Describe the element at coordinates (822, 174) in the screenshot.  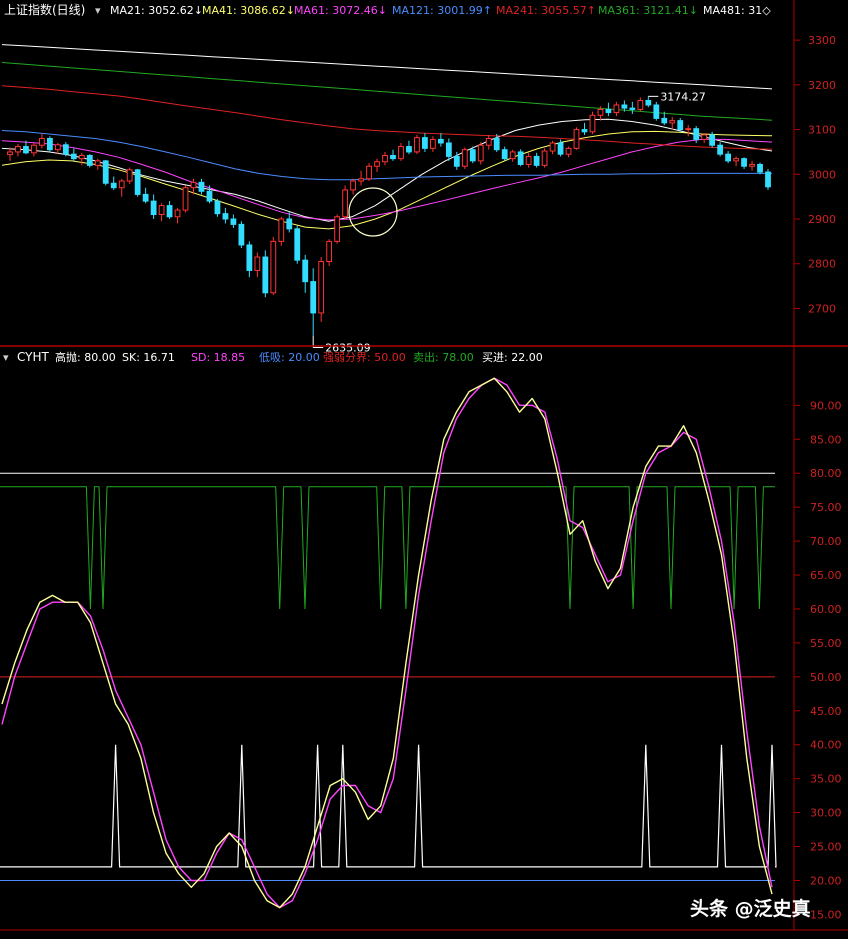
I see `price-tick-label: 3000` at that location.